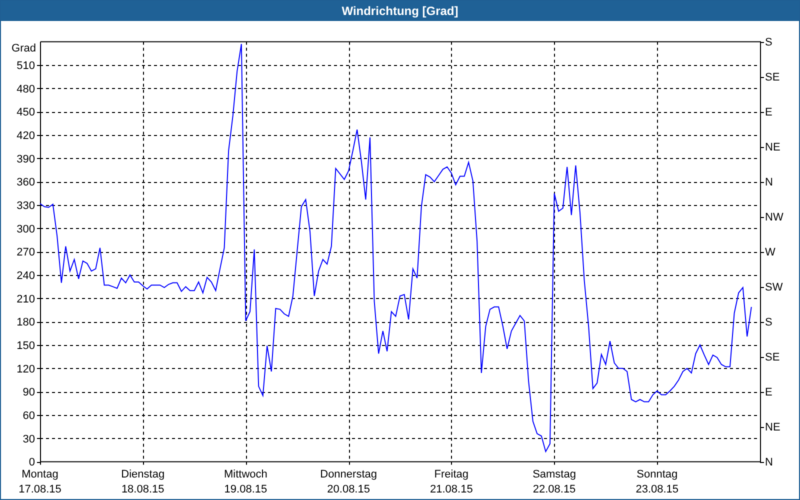 The width and height of the screenshot is (800, 500). Describe the element at coordinates (554, 490) in the screenshot. I see `date-label: 22.08.15` at that location.